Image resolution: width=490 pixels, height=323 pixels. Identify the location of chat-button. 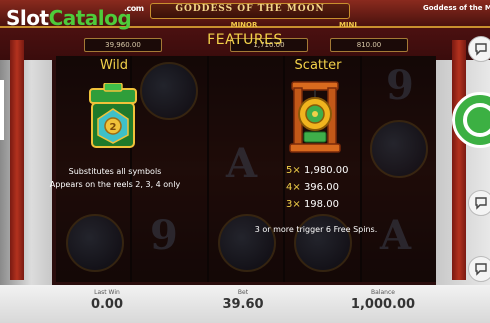
(479, 49).